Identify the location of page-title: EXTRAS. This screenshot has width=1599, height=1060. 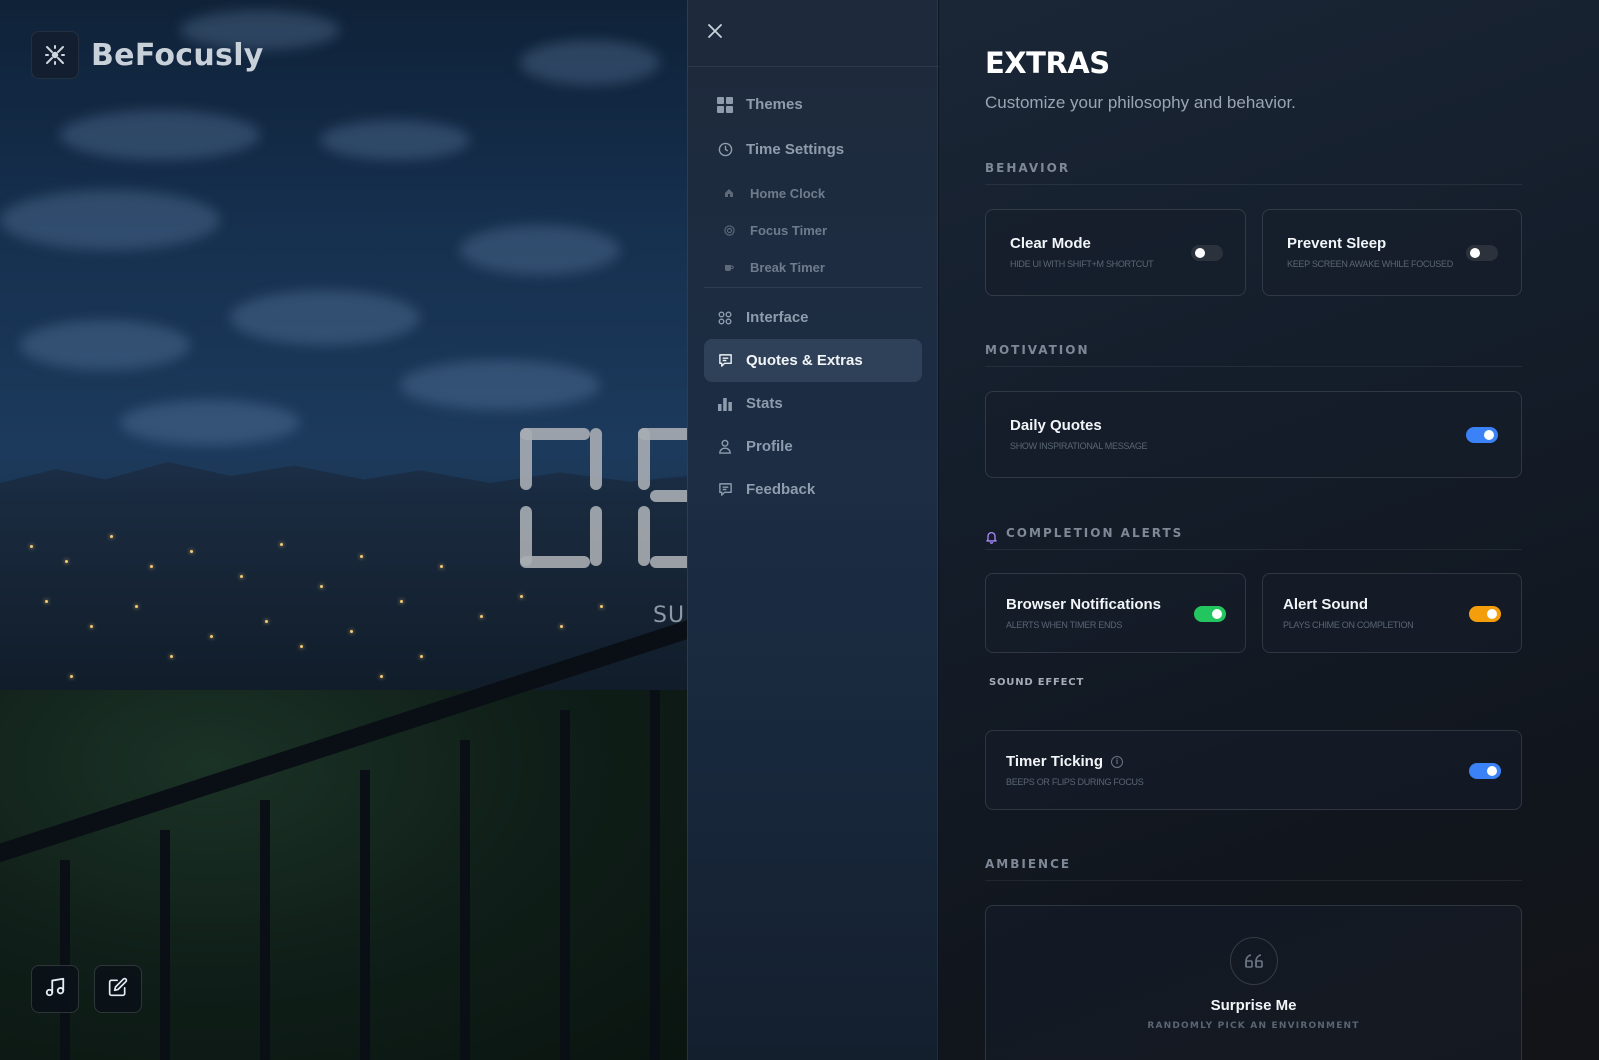
(1047, 63).